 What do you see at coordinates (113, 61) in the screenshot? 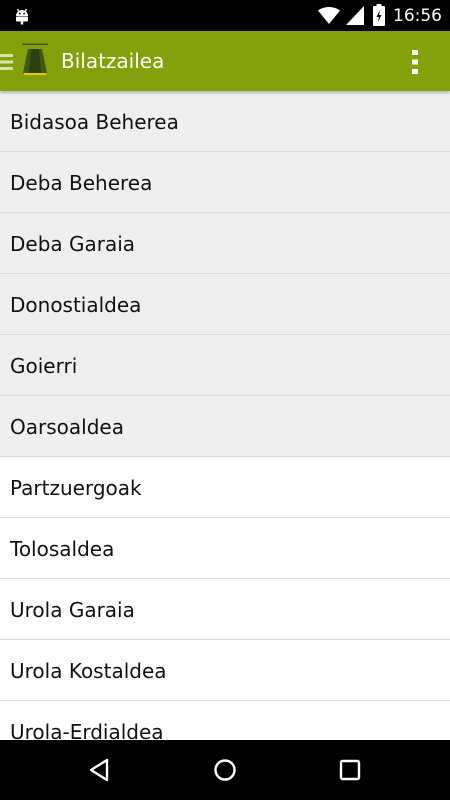
I see `page-title: Bilatzailea` at bounding box center [113, 61].